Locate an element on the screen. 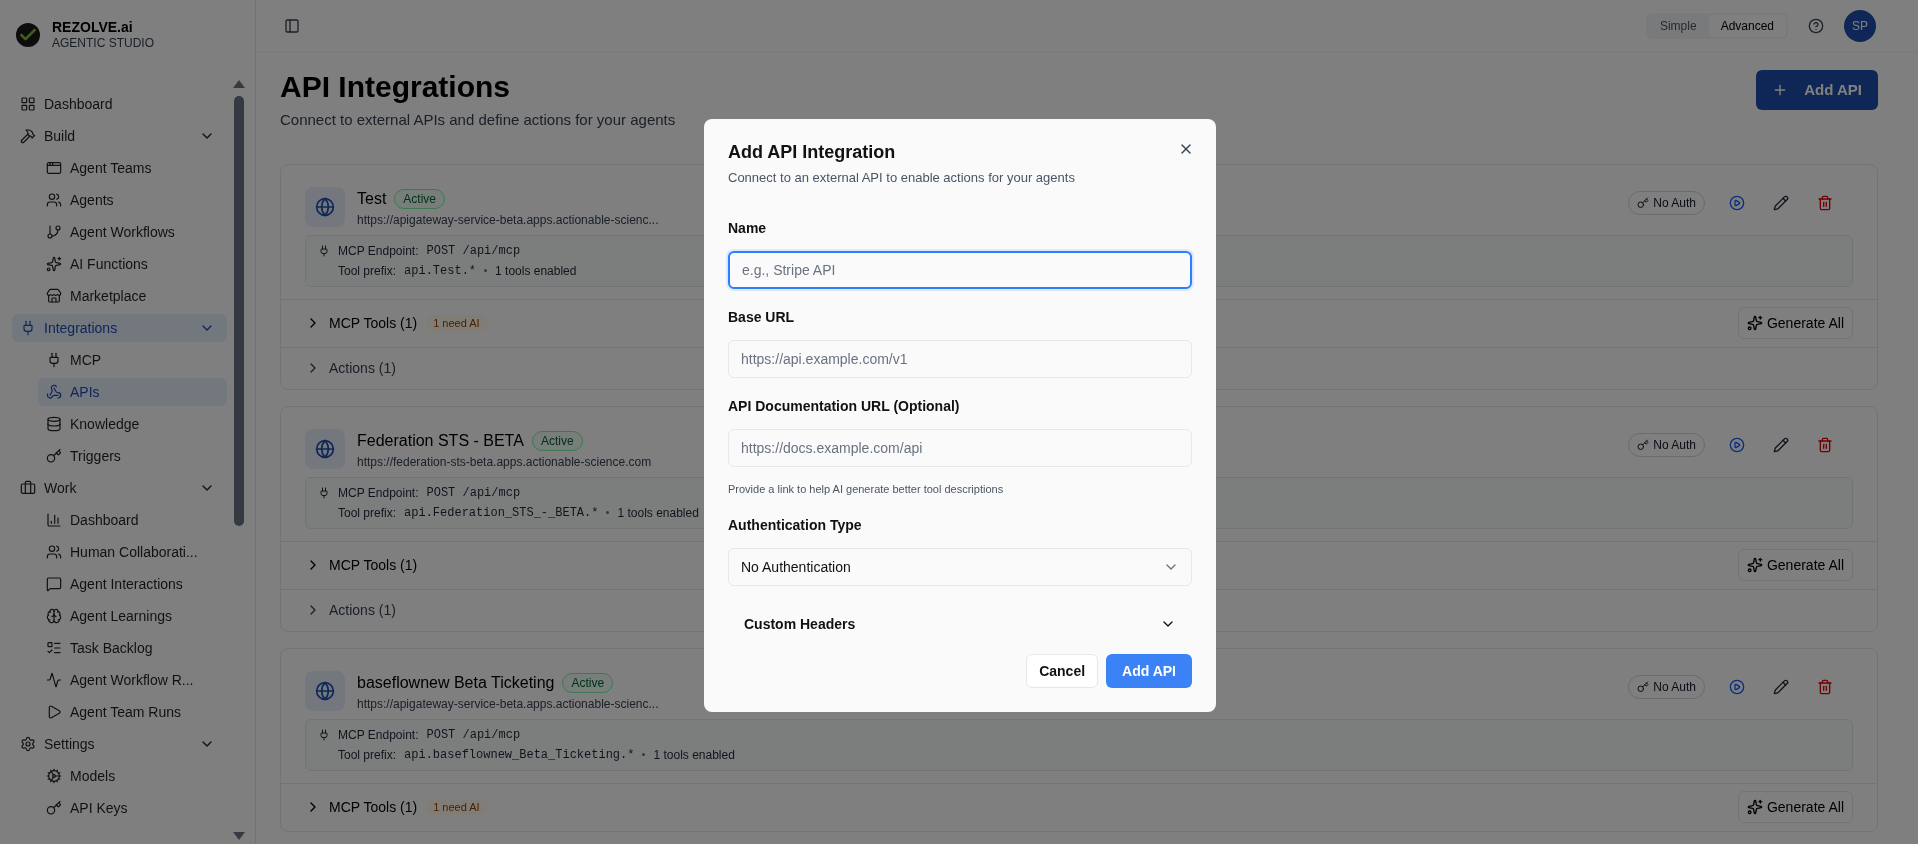 This screenshot has height=844, width=1918. sidebar-subitem: Triggers is located at coordinates (132, 456).